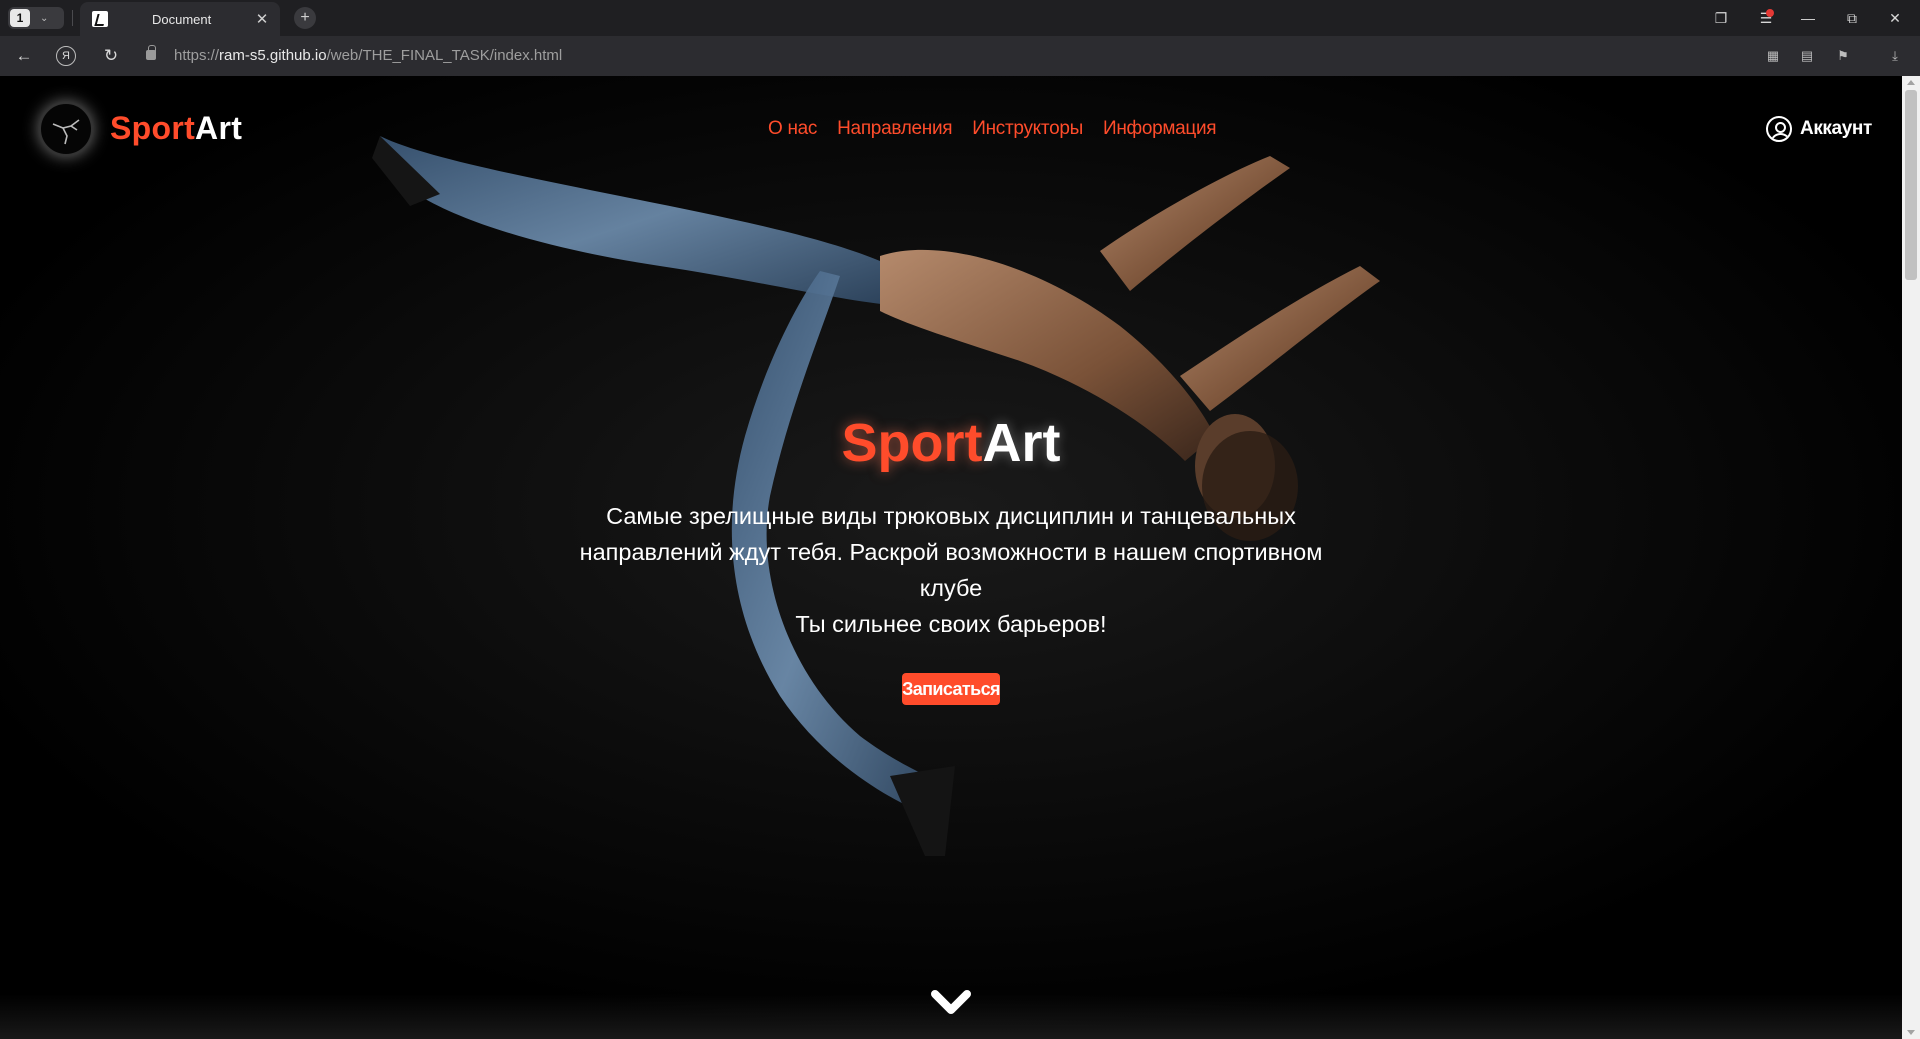 This screenshot has height=1039, width=1920. Describe the element at coordinates (111, 56) in the screenshot. I see `reload-icon: ↻` at that location.